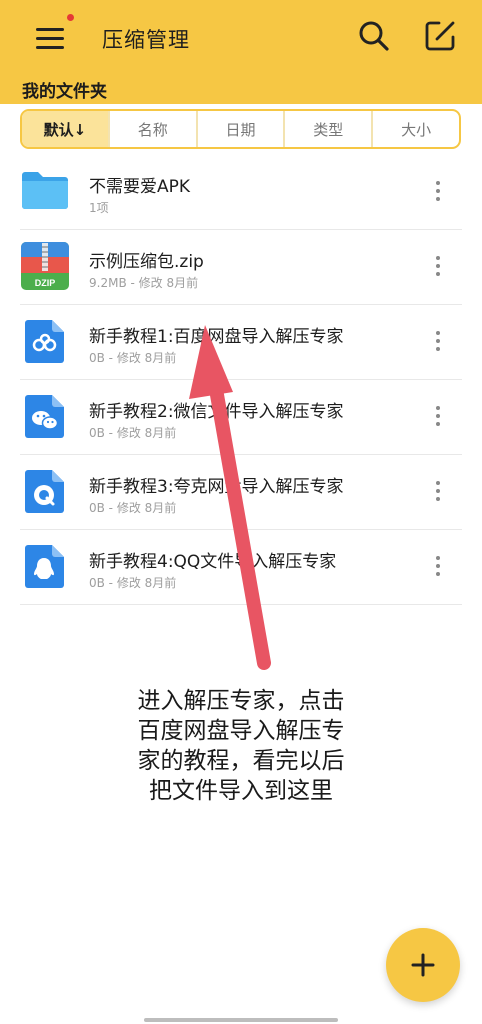 This screenshot has width=482, height=1024. Describe the element at coordinates (216, 337) in the screenshot. I see `file-name: 新手教程1:百度网盘导入解压专家` at that location.